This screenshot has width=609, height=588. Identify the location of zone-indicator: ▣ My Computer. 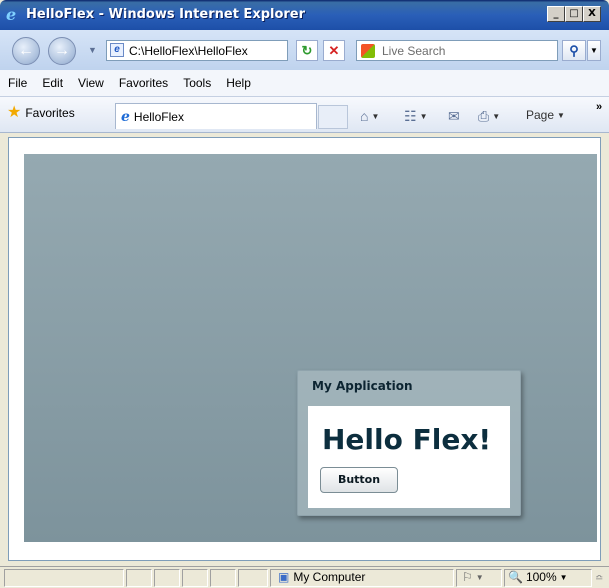
(321, 577).